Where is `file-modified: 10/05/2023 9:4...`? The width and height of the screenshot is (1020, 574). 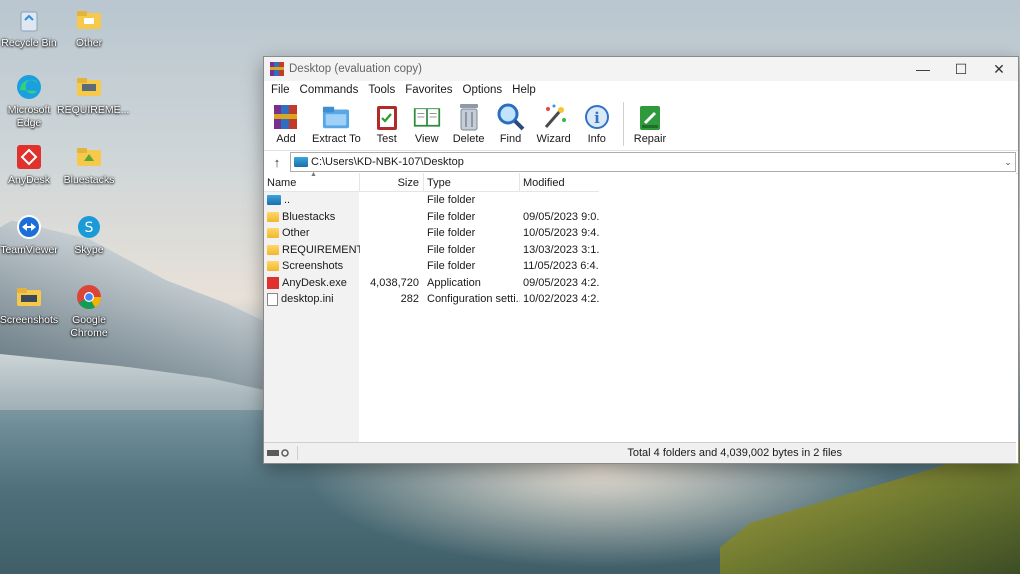 file-modified: 10/05/2023 9:4... is located at coordinates (561, 233).